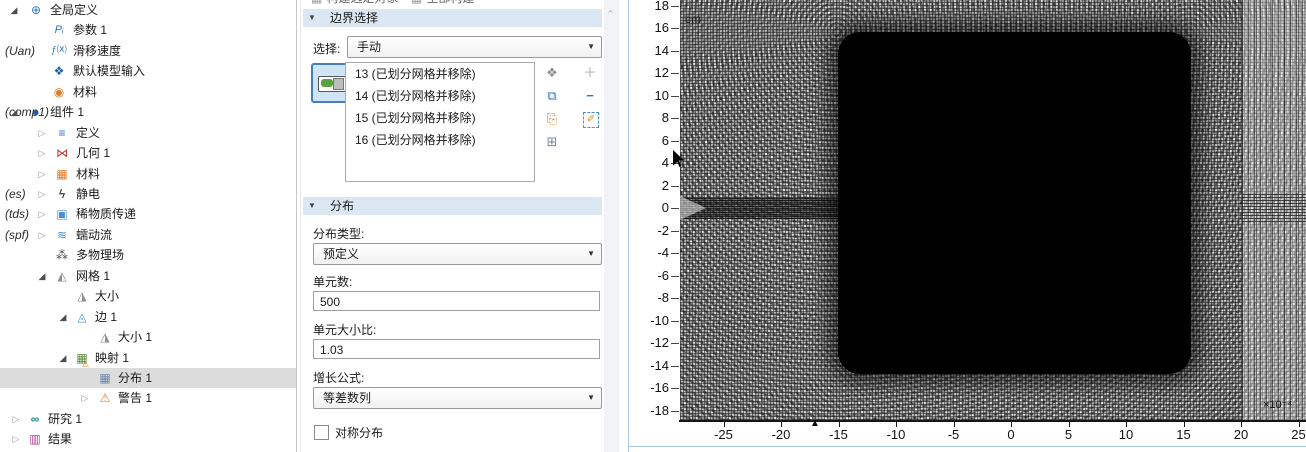 This screenshot has width=1306, height=452. What do you see at coordinates (148, 51) in the screenshot?
I see `tree-item-slip-velocity: ƒ⒳ 滑移速度 (Uan)` at bounding box center [148, 51].